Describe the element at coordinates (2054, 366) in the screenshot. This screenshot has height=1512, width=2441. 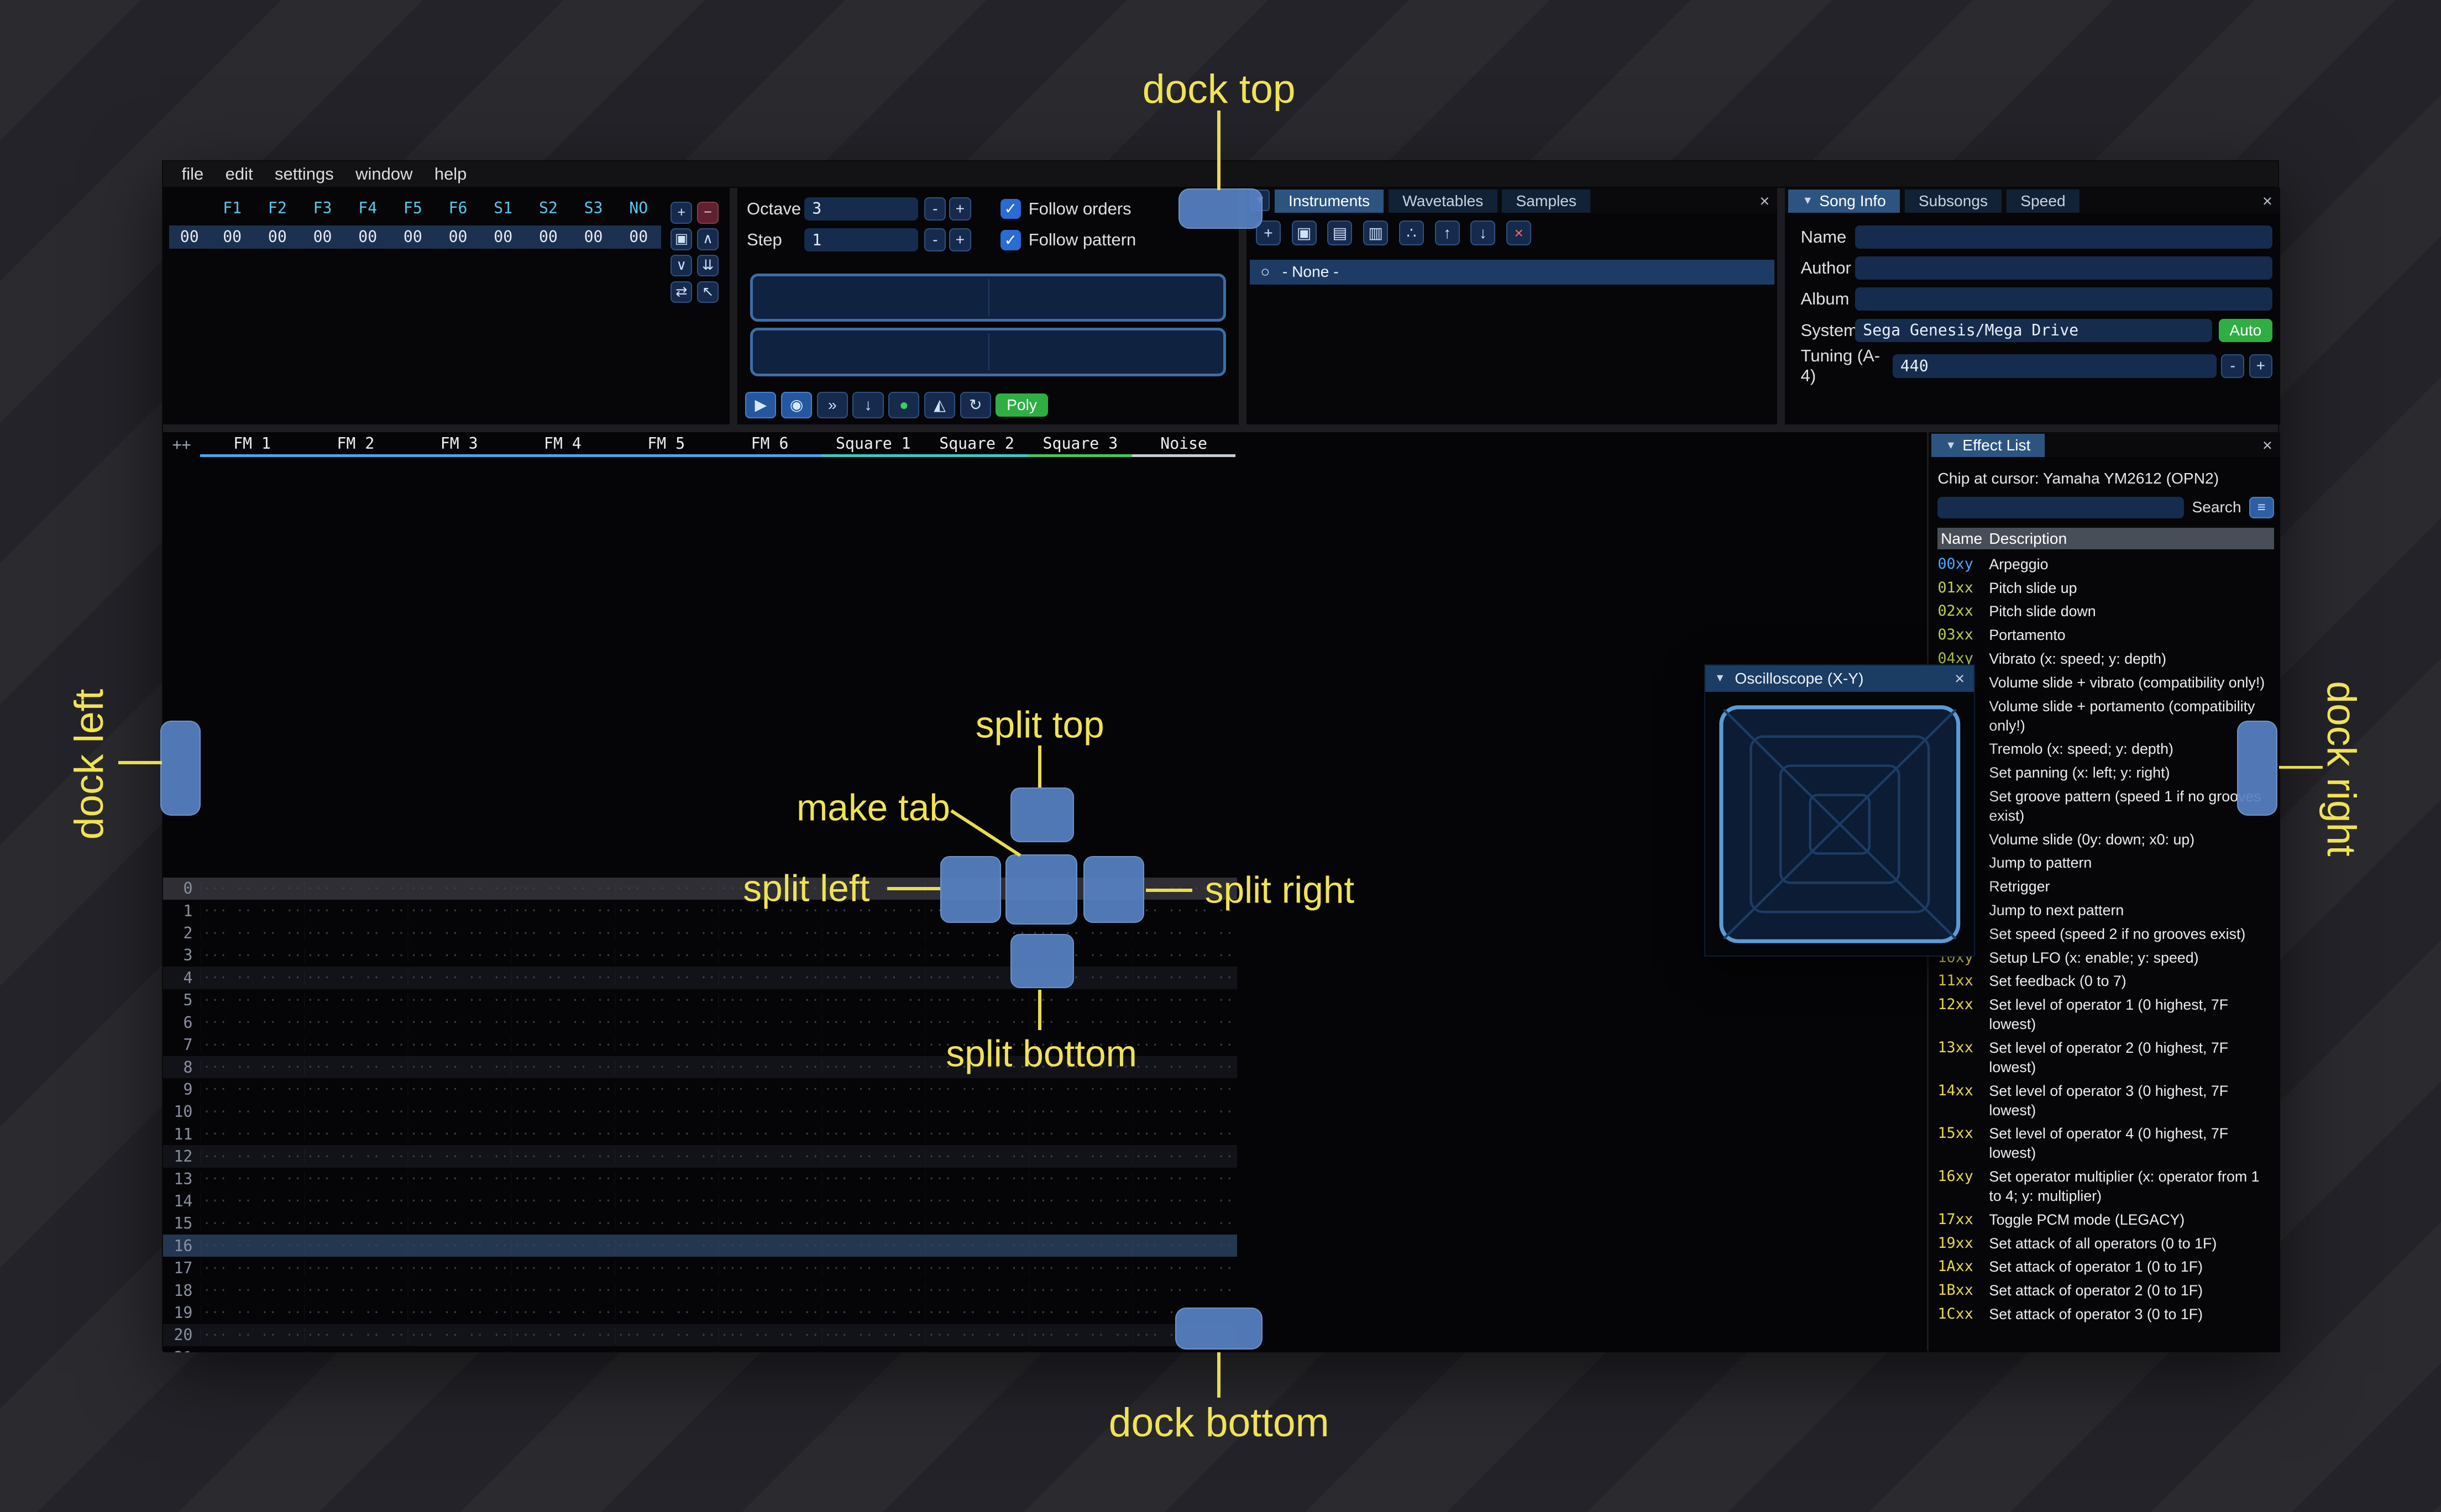
I see `tuning-input: 440` at that location.